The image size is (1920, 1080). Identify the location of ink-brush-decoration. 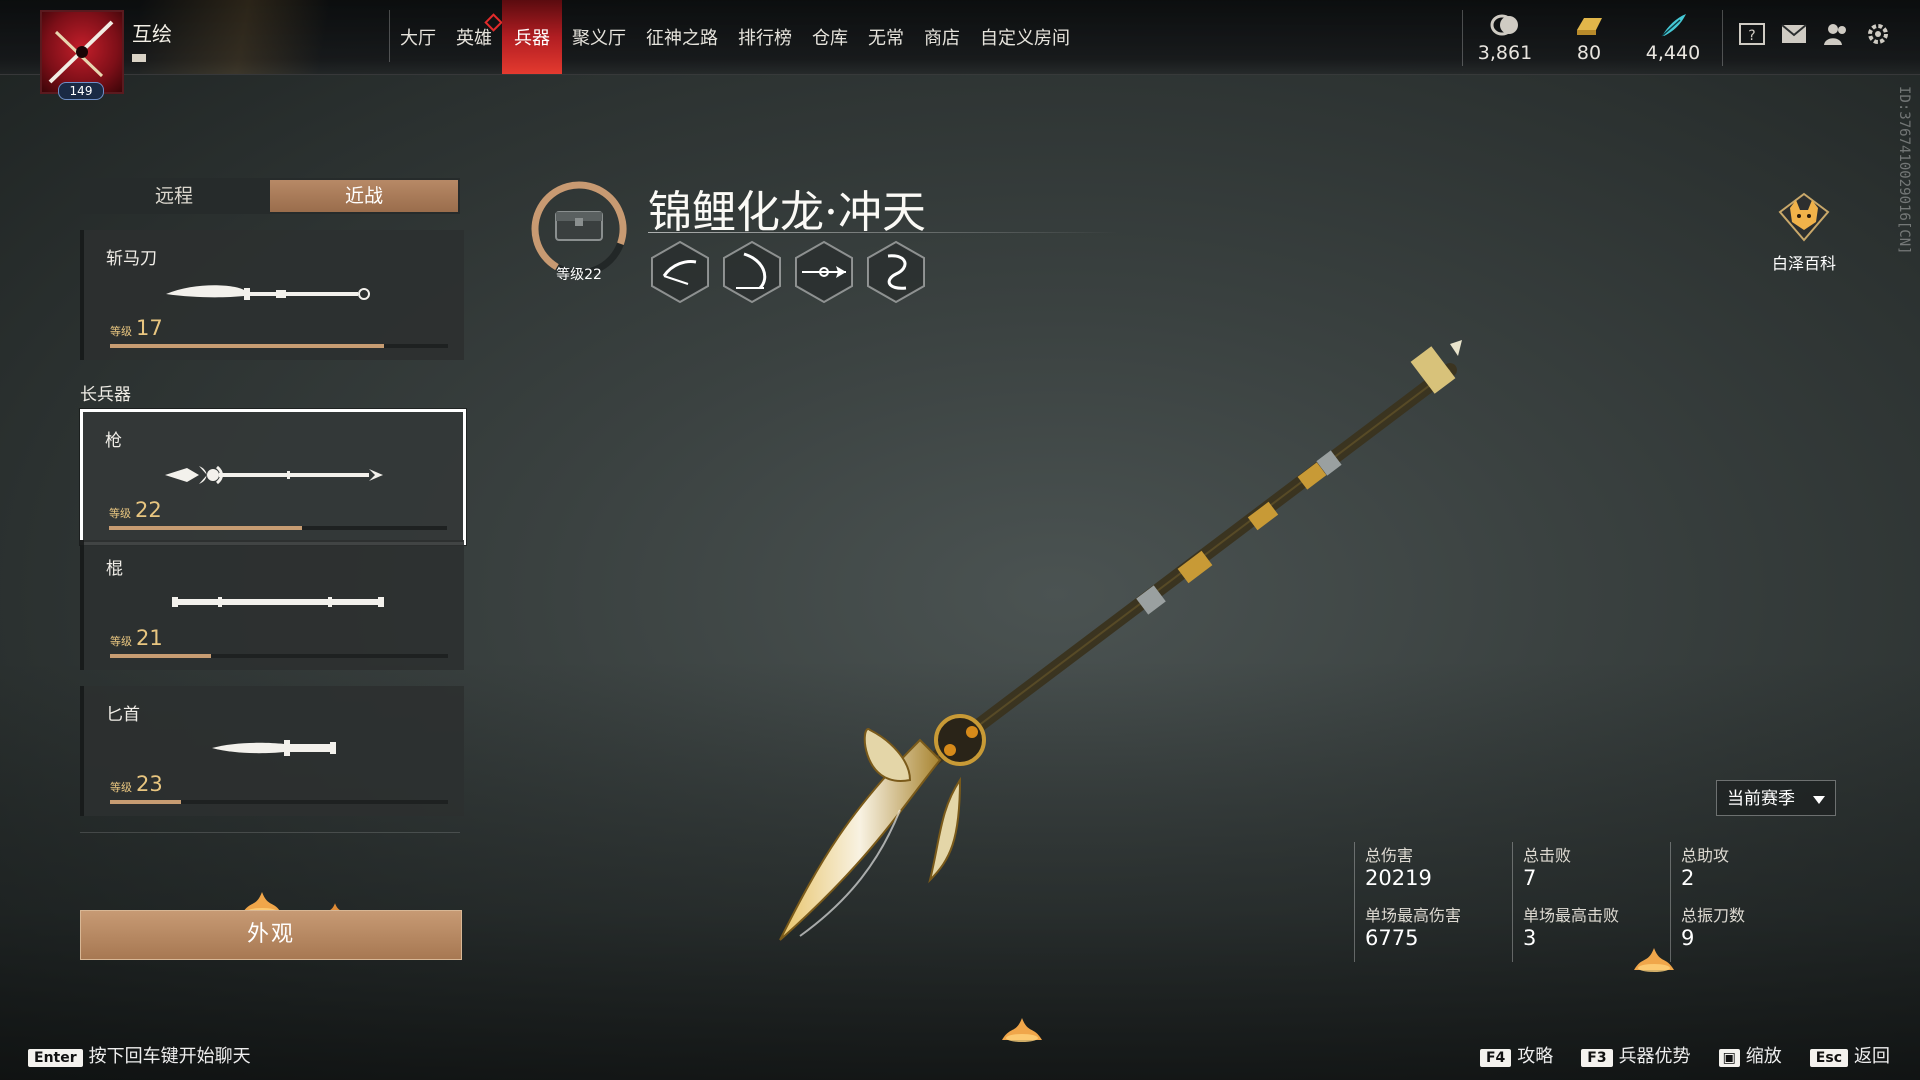
(270, 37).